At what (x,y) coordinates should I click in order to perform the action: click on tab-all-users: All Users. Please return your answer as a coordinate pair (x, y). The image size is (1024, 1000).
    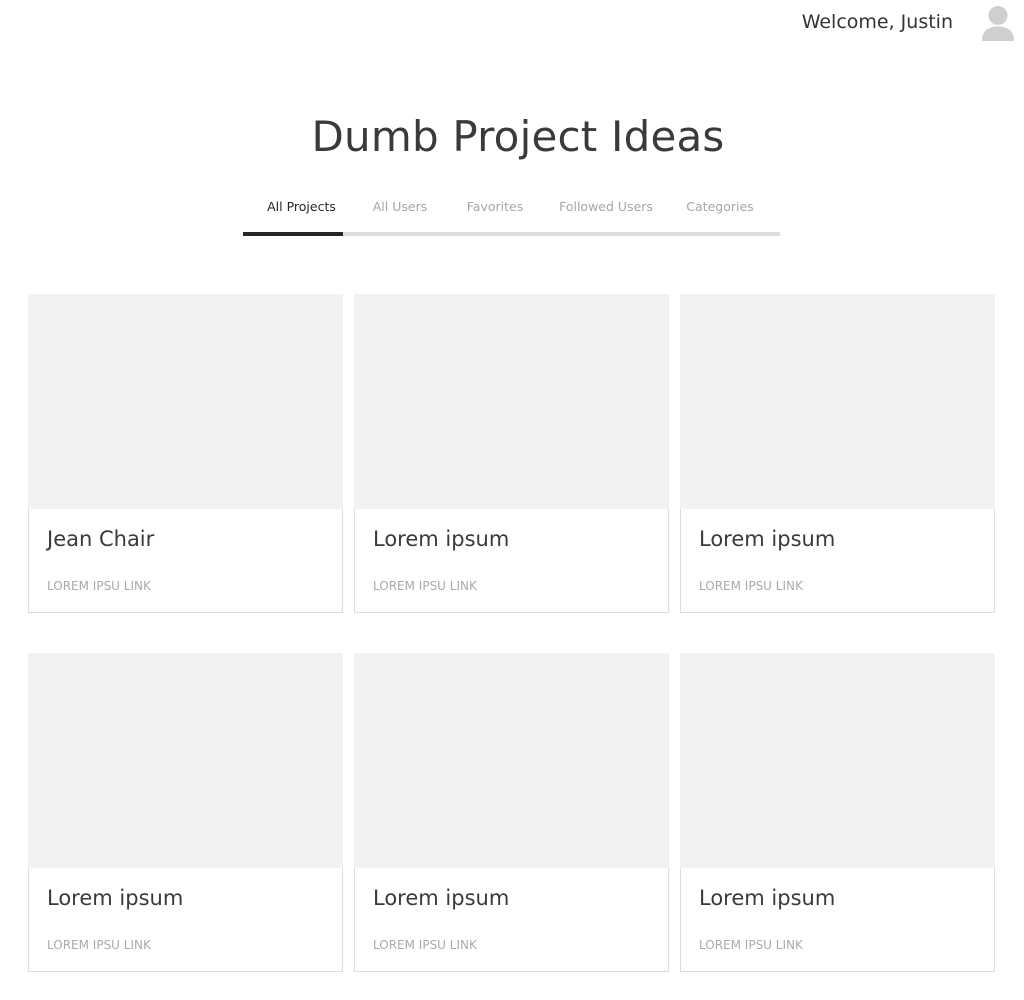
    Looking at the image, I should click on (400, 211).